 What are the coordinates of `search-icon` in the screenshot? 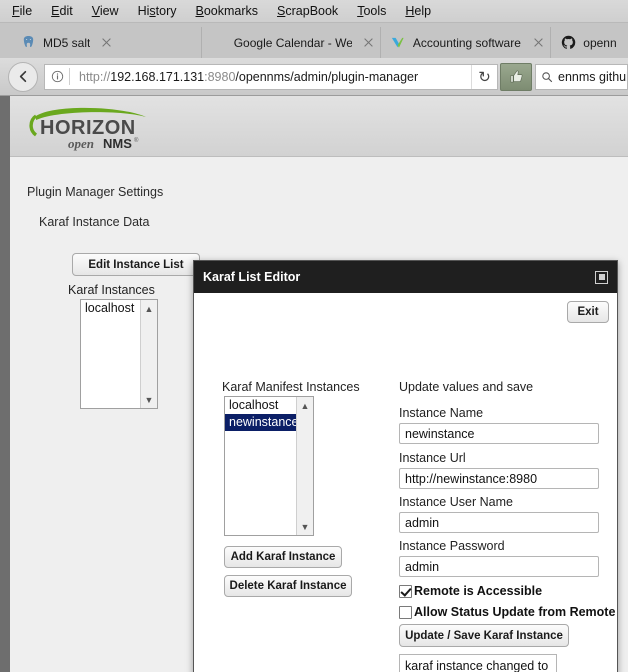 It's located at (547, 77).